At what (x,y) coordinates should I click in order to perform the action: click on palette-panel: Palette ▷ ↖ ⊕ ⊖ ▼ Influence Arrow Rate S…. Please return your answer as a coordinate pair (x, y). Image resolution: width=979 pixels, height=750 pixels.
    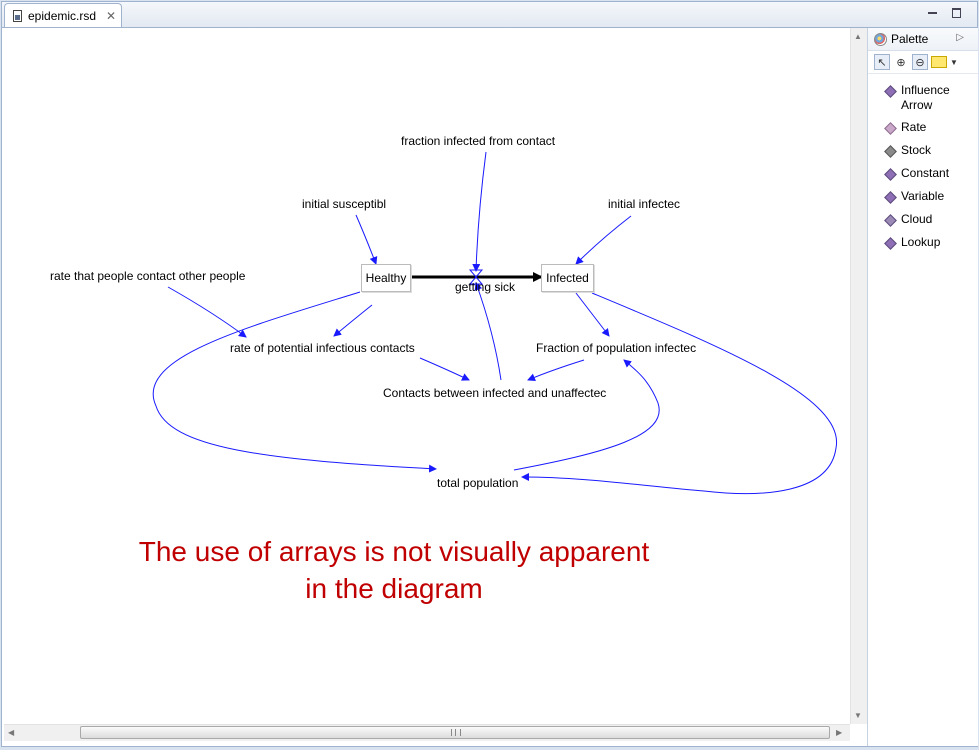
    Looking at the image, I should click on (922, 387).